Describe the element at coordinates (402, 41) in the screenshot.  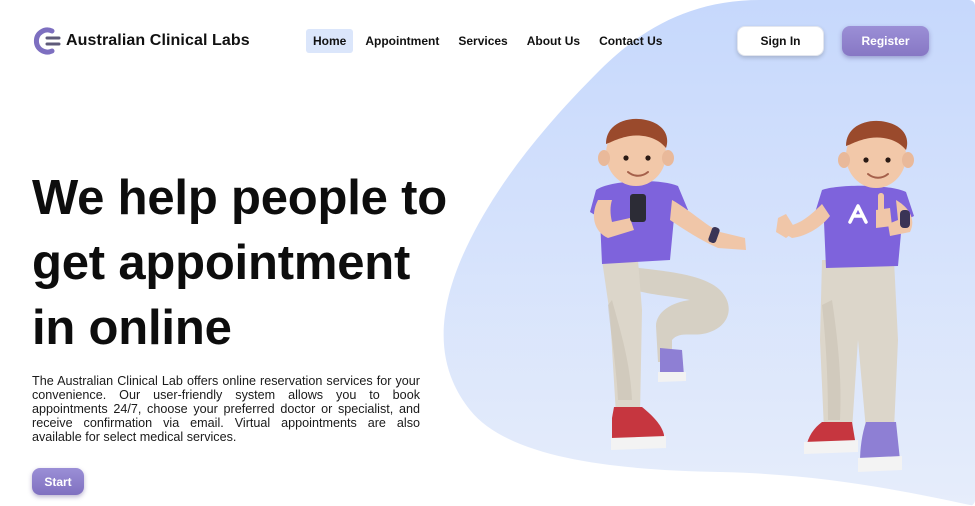
I see `nav-item-appointment: Appointment` at that location.